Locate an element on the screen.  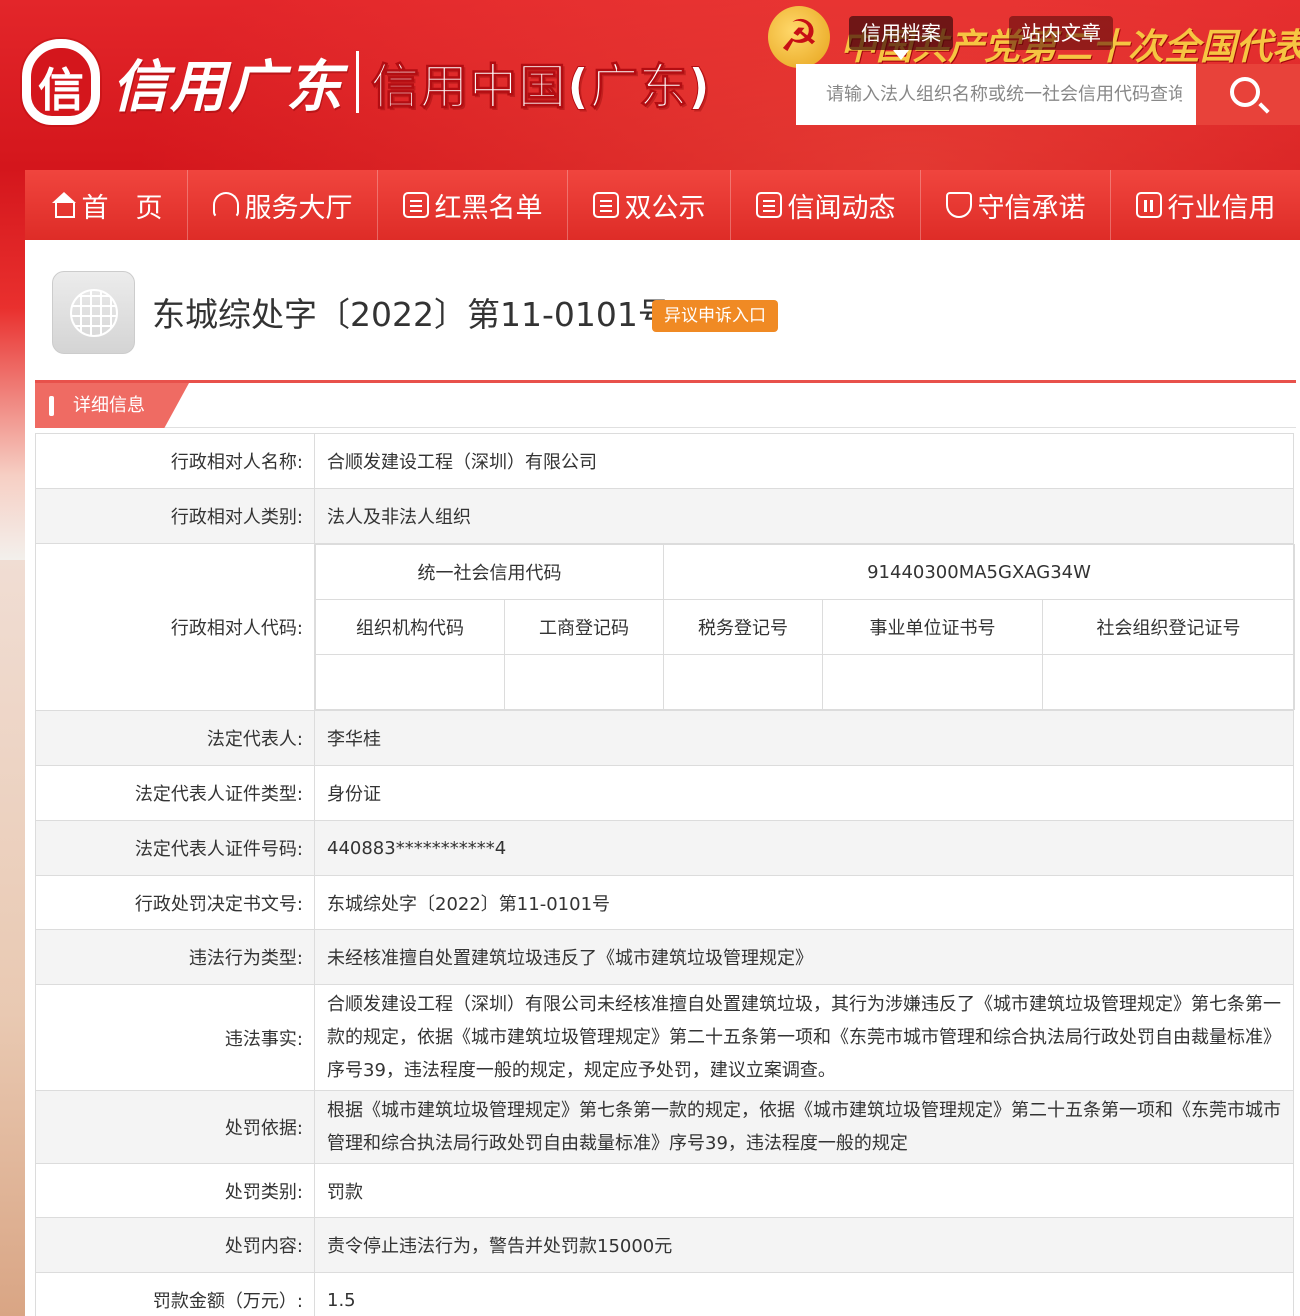
shield-icon is located at coordinates (958, 205).